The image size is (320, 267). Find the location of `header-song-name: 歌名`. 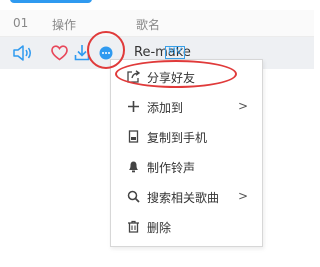

header-song-name: 歌名 is located at coordinates (148, 25).